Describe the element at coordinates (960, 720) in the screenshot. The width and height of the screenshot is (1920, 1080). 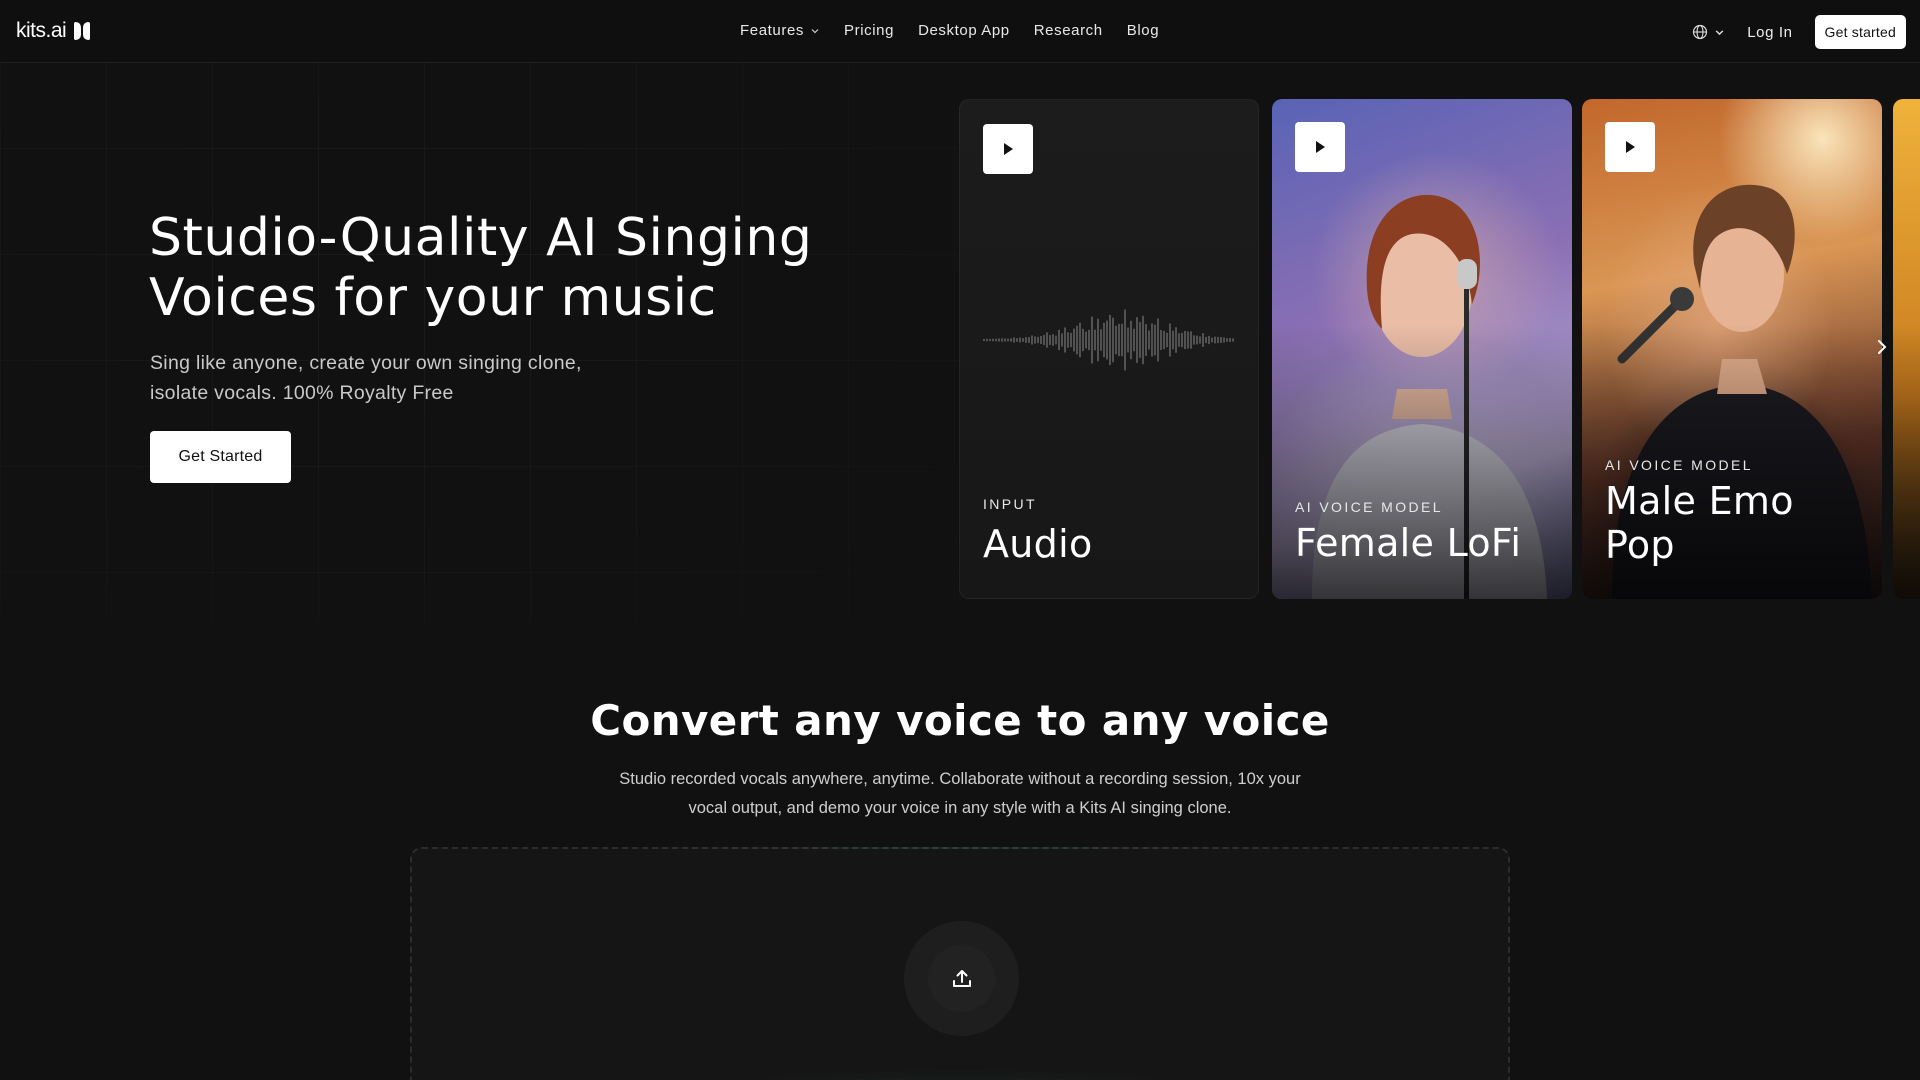
I see `convert-section-title: Convert any voice to any voice` at that location.